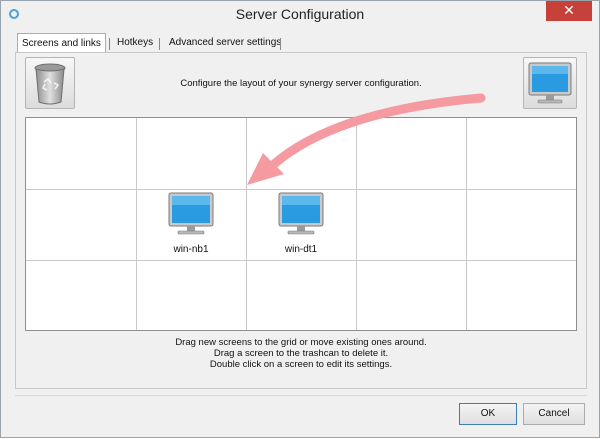 This screenshot has width=600, height=439. I want to click on title-bar: Server Configuration ✕, so click(300, 15).